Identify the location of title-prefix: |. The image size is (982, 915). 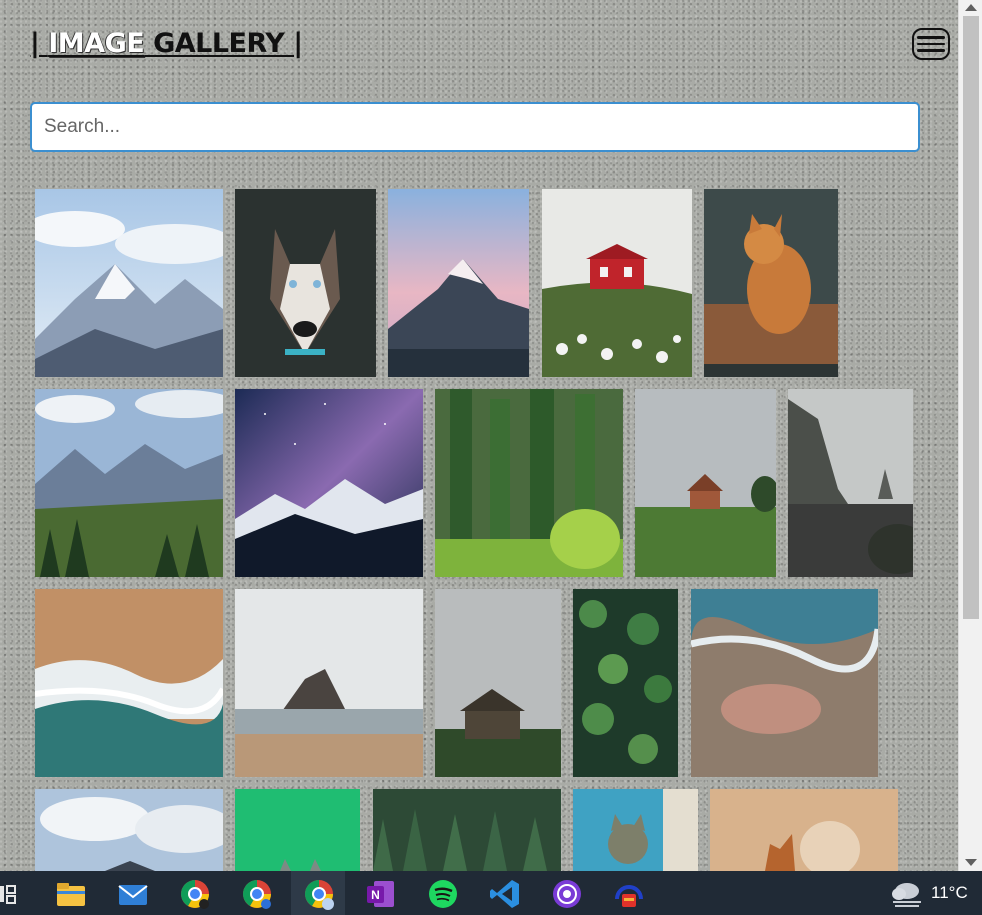
(39, 43).